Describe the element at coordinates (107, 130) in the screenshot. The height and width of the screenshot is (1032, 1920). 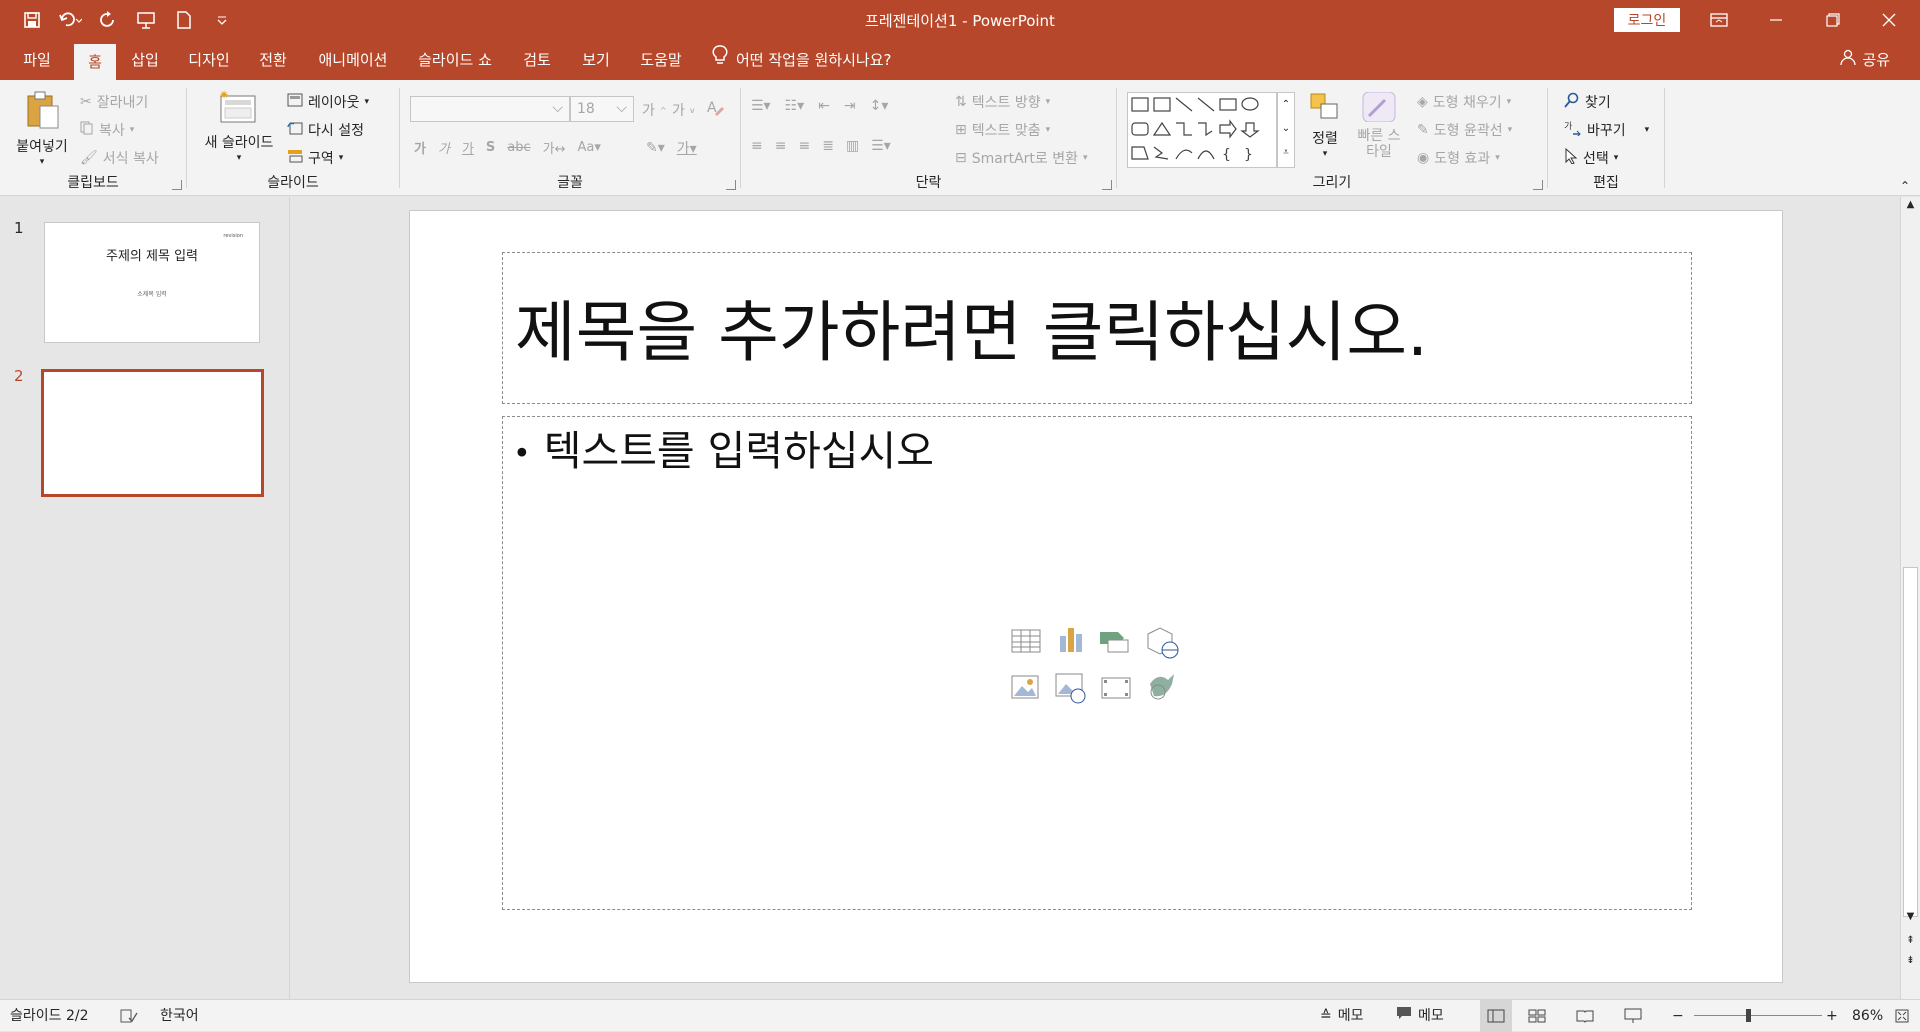
I see `copy-button: 복사 ▾` at that location.